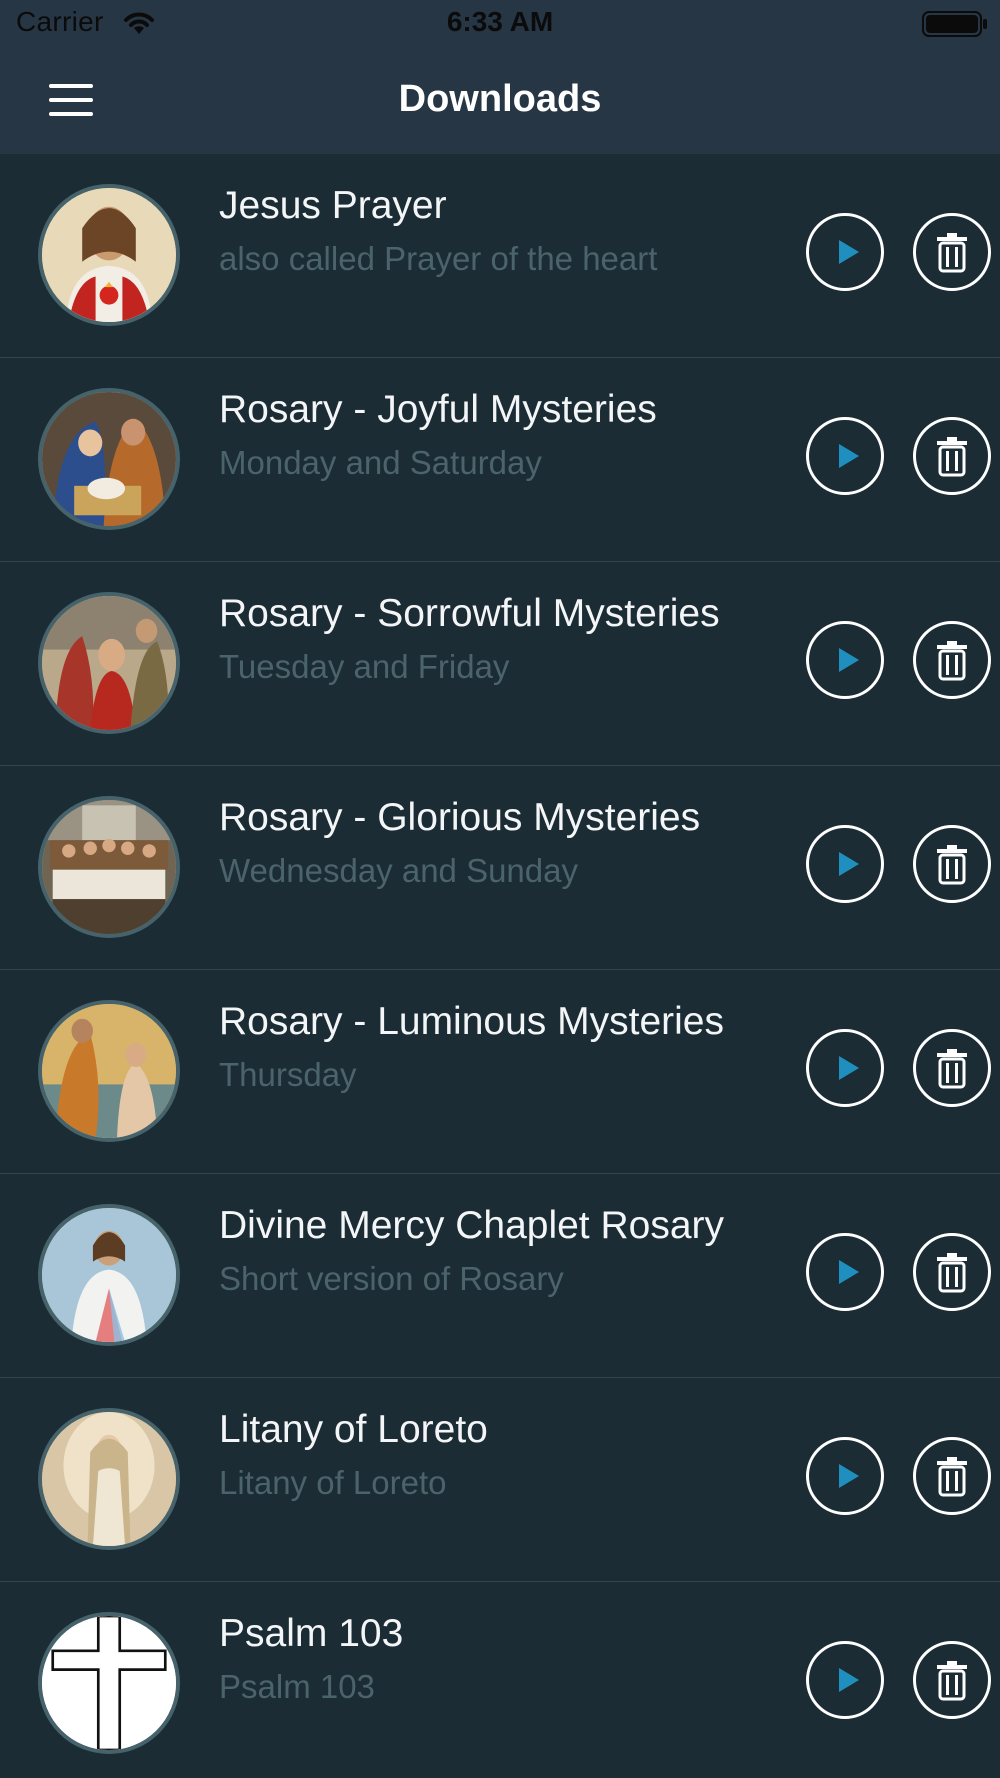 The height and width of the screenshot is (1778, 1000). Describe the element at coordinates (438, 258) in the screenshot. I see `item-subtitle: also called Prayer of the heart` at that location.